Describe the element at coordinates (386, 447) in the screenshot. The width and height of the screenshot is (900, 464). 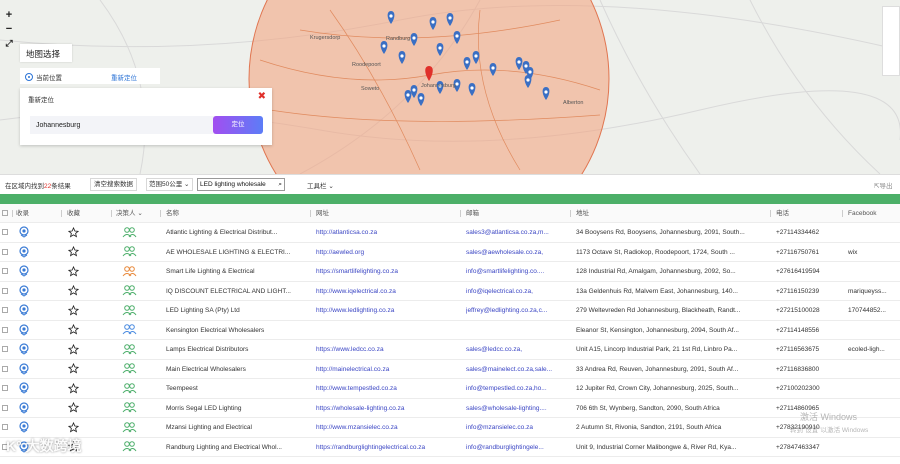
I see `website-link: https://randburglightingelectrical.co.za` at that location.